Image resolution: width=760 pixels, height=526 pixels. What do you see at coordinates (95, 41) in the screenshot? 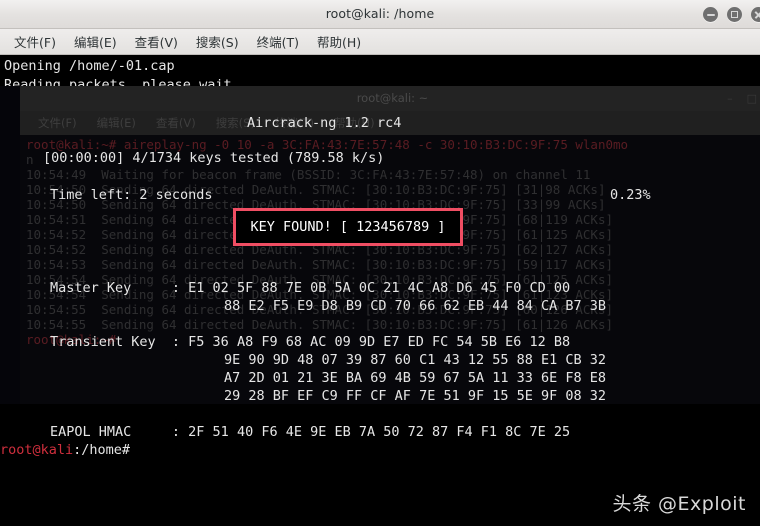
I see `menu-item-edit: 编辑(E)` at bounding box center [95, 41].